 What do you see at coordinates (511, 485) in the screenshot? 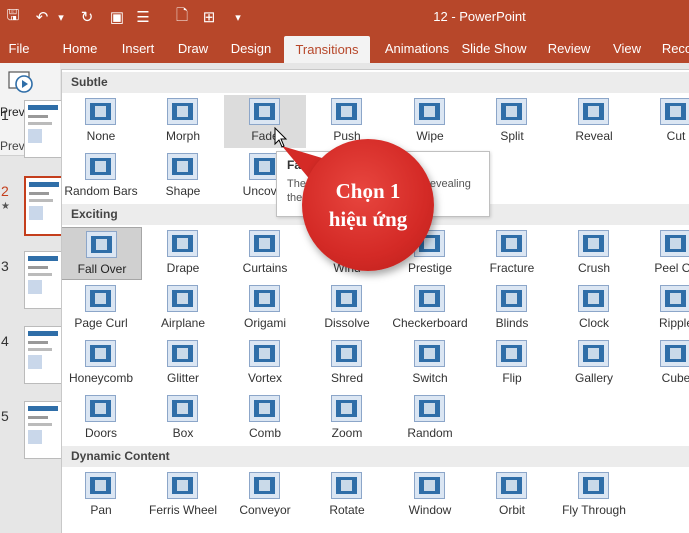
I see `orbit-icon` at bounding box center [511, 485].